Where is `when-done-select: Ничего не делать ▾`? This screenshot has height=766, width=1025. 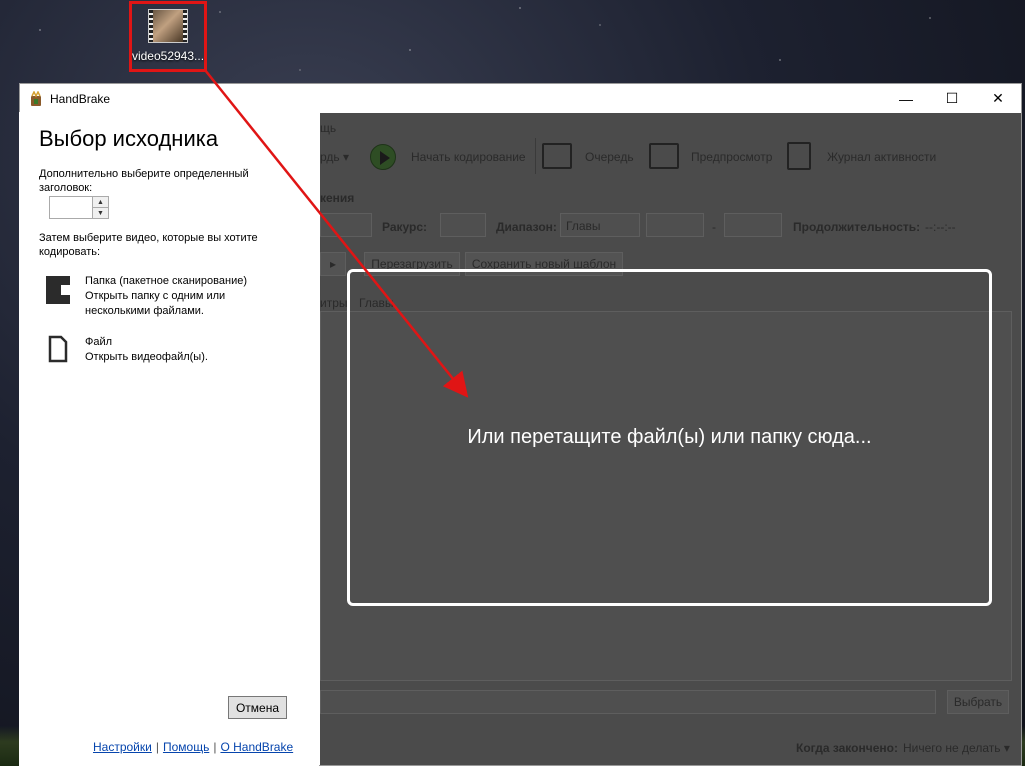
when-done-select: Ничего не делать ▾ is located at coordinates (956, 748).